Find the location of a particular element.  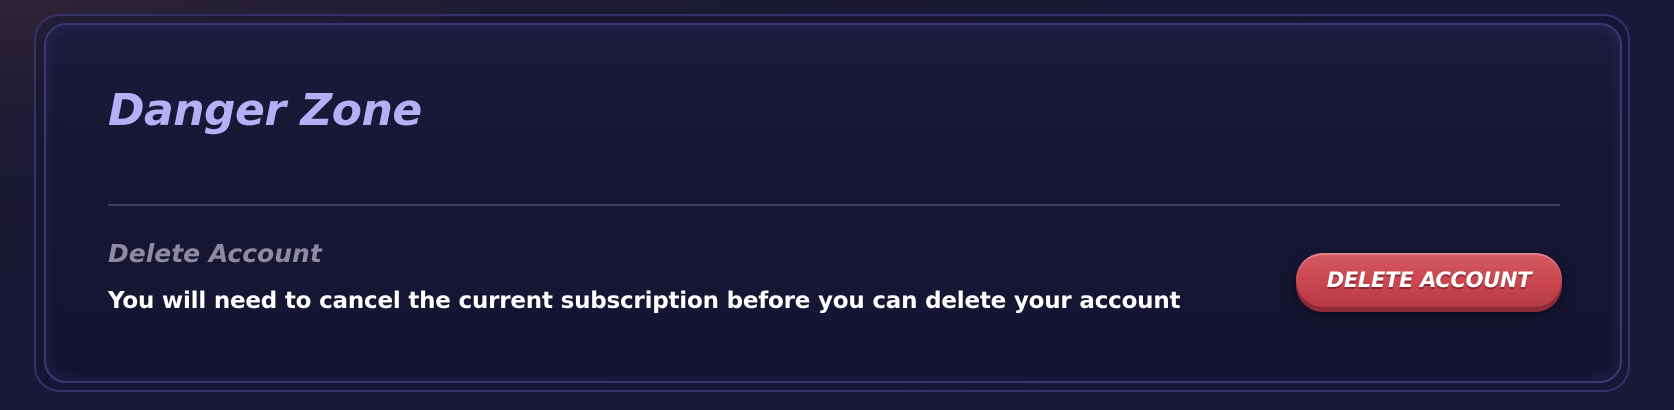

delete-account-label: Delete Account is located at coordinates (215, 253).